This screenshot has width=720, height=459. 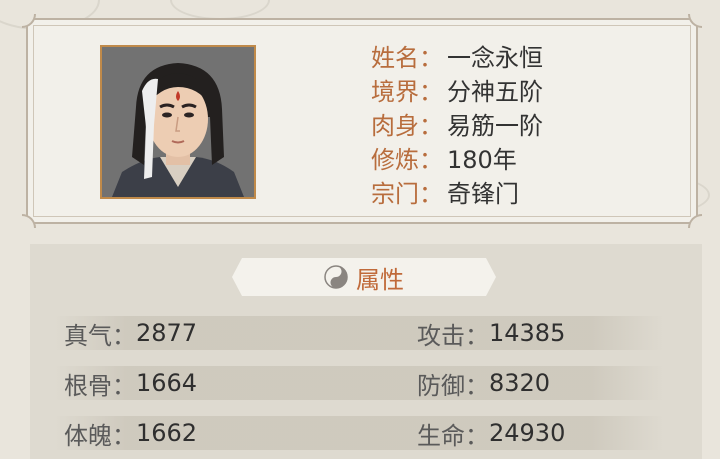 What do you see at coordinates (453, 435) in the screenshot?
I see `stat-label: 生命：` at bounding box center [453, 435].